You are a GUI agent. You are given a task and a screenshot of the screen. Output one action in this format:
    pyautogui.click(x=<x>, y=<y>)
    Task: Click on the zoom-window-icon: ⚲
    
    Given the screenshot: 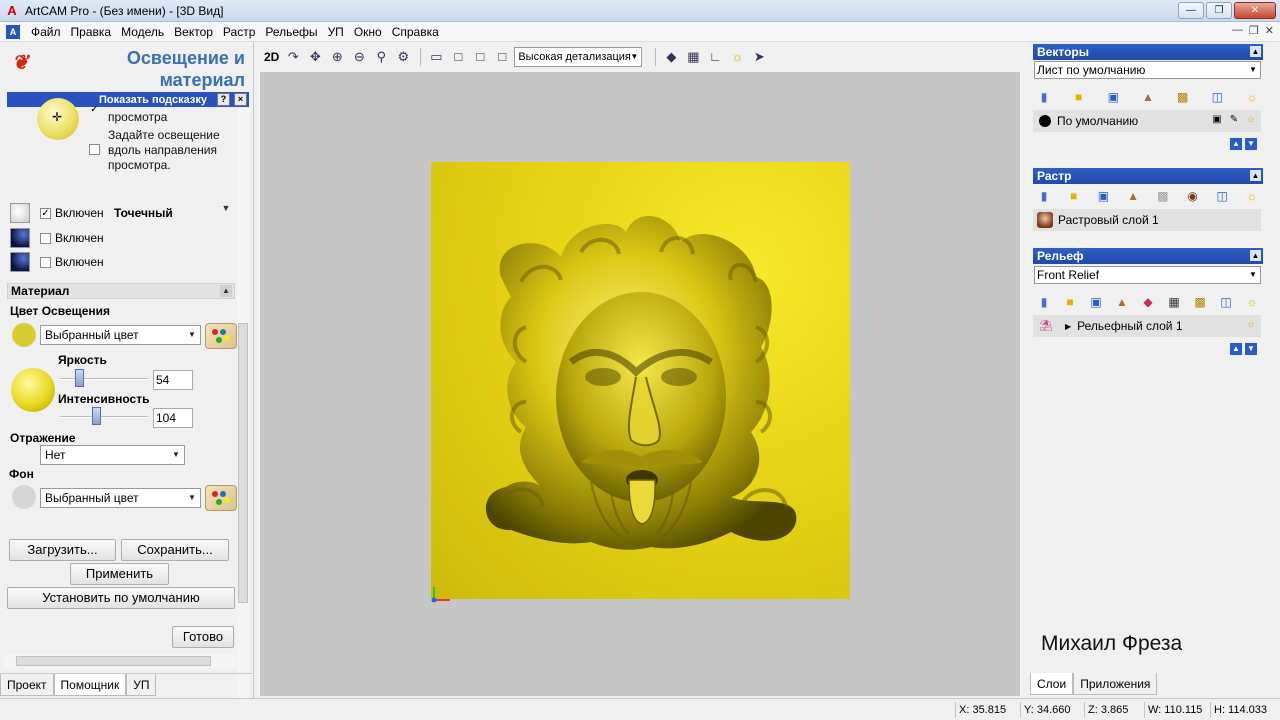 What is the action you would take?
    pyautogui.click(x=381, y=57)
    